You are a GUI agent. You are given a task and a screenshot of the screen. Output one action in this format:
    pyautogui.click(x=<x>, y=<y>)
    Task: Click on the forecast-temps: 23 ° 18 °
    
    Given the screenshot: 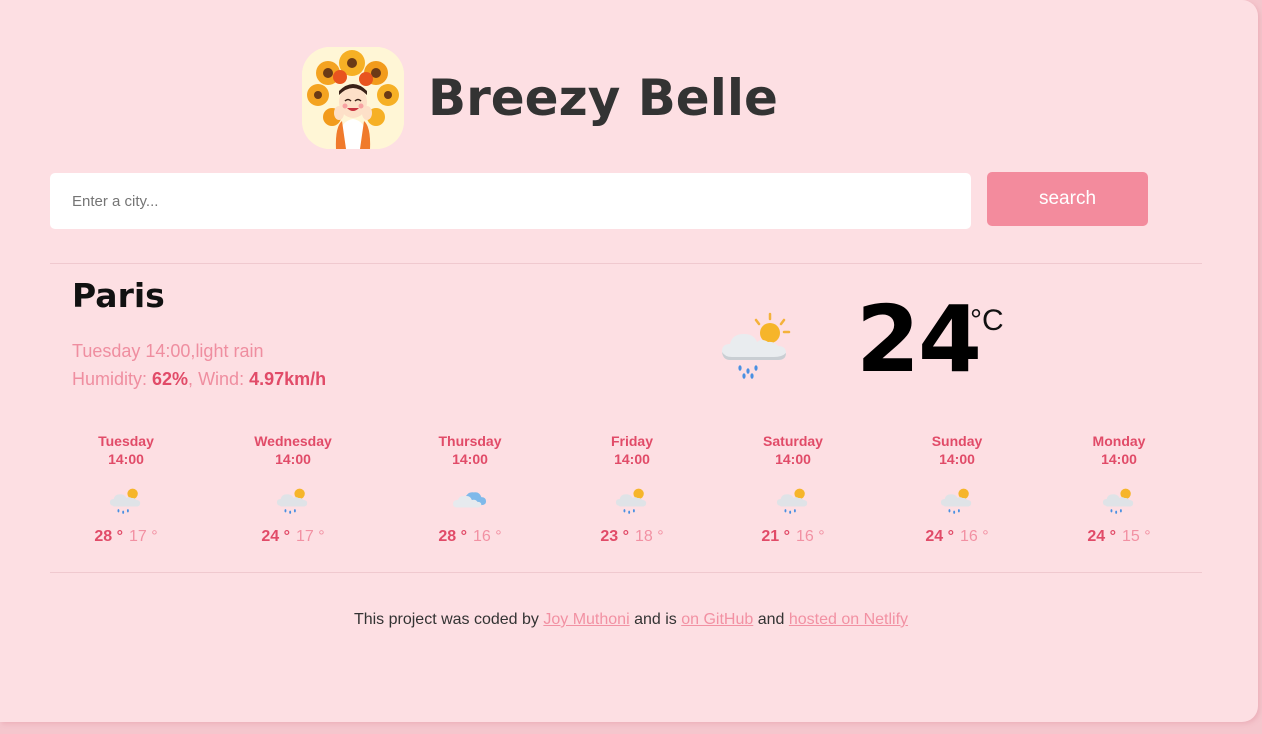 What is the action you would take?
    pyautogui.click(x=632, y=537)
    